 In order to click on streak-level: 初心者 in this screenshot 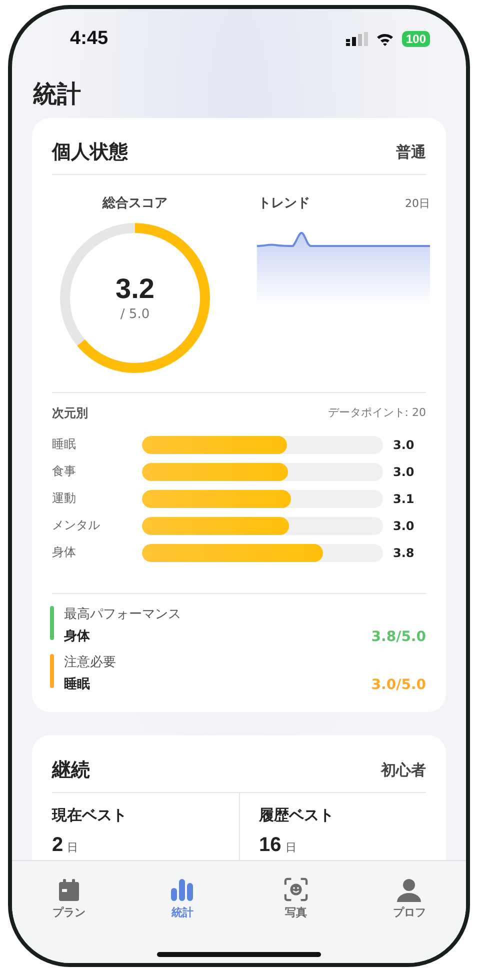, I will do `click(403, 770)`.